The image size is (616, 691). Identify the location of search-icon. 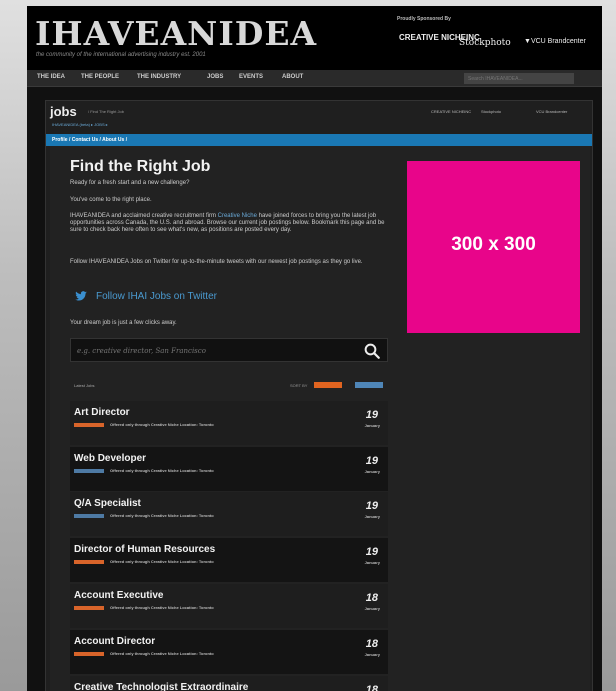
(372, 351).